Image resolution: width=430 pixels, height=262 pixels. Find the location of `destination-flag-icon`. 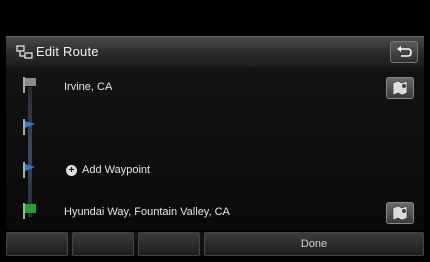

destination-flag-icon is located at coordinates (29, 211).